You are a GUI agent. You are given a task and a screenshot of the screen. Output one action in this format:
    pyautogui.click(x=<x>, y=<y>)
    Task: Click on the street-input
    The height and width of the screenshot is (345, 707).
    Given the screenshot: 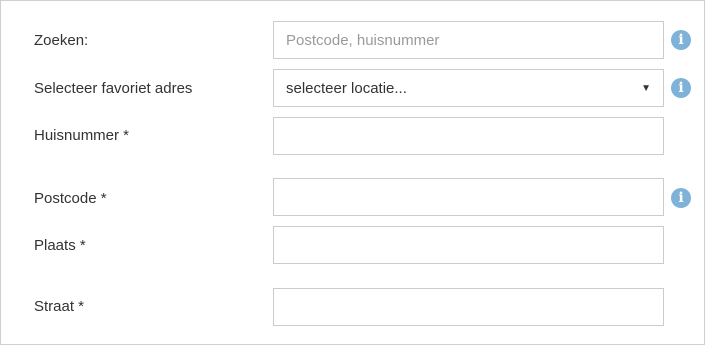 What is the action you would take?
    pyautogui.click(x=468, y=307)
    